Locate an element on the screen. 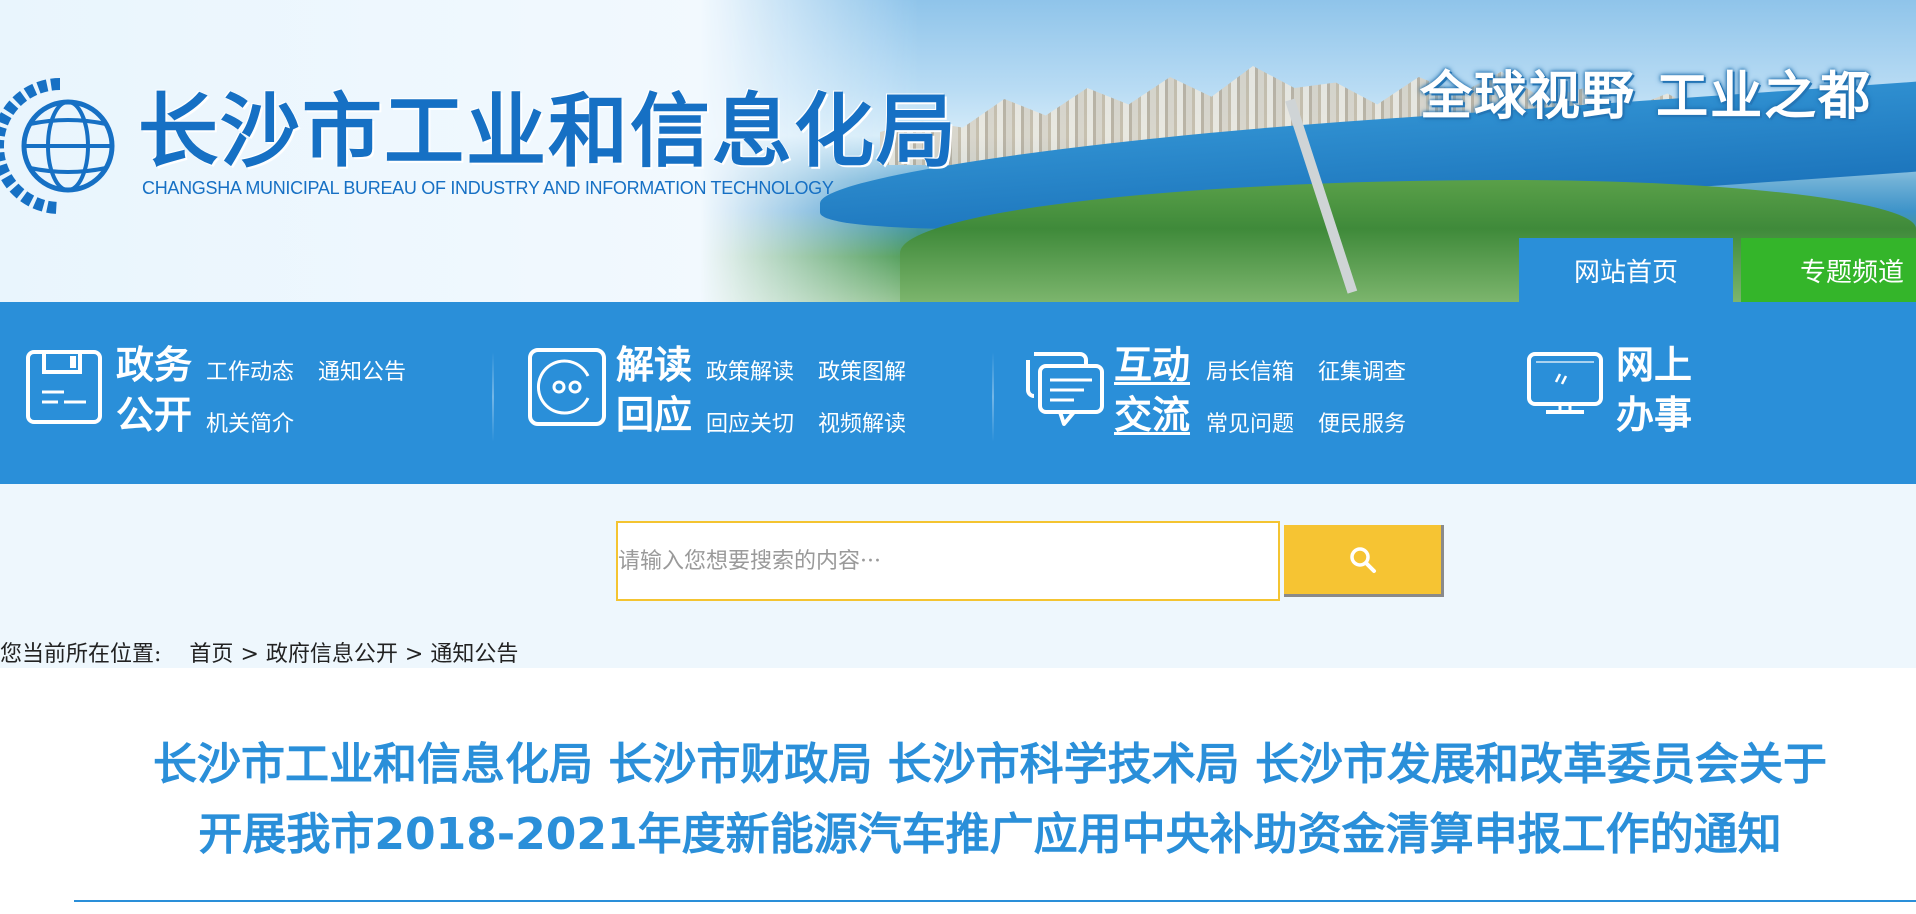 This screenshot has width=1916, height=914. monitor-icon is located at coordinates (1565, 383).